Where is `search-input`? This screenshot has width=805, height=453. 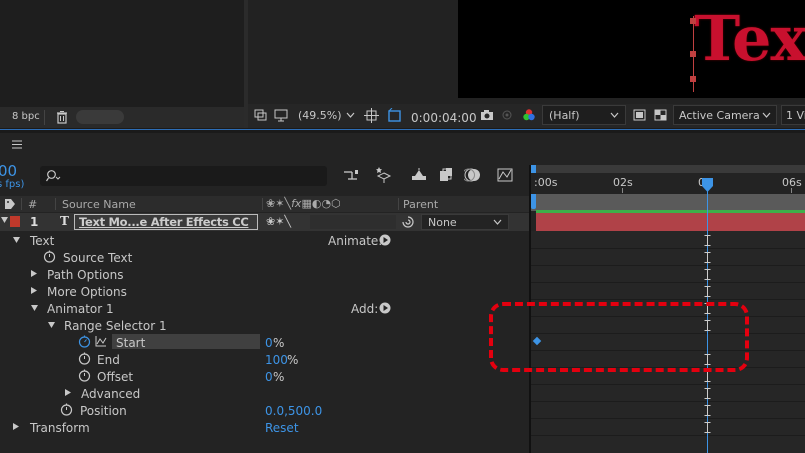 search-input is located at coordinates (183, 176).